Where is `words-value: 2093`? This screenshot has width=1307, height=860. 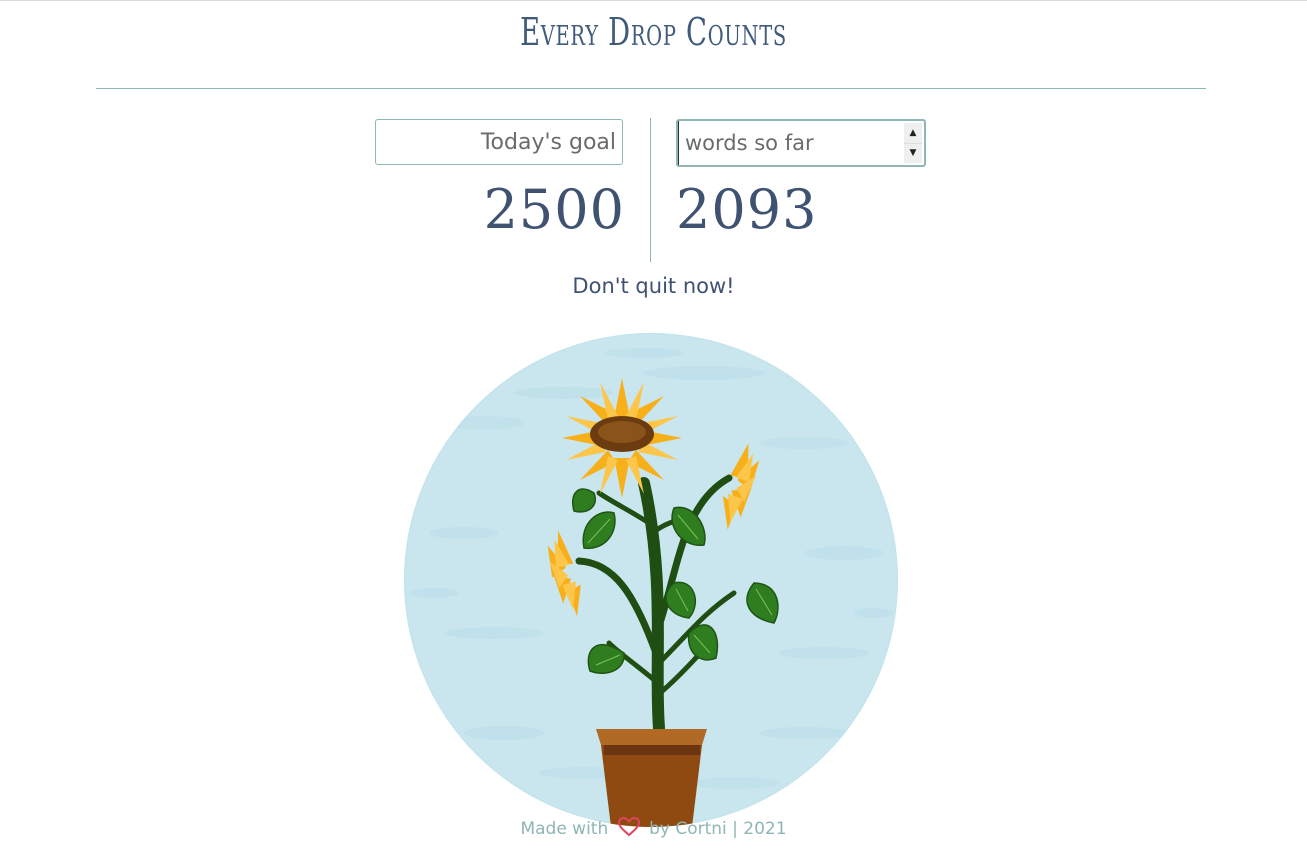
words-value: 2093 is located at coordinates (747, 209).